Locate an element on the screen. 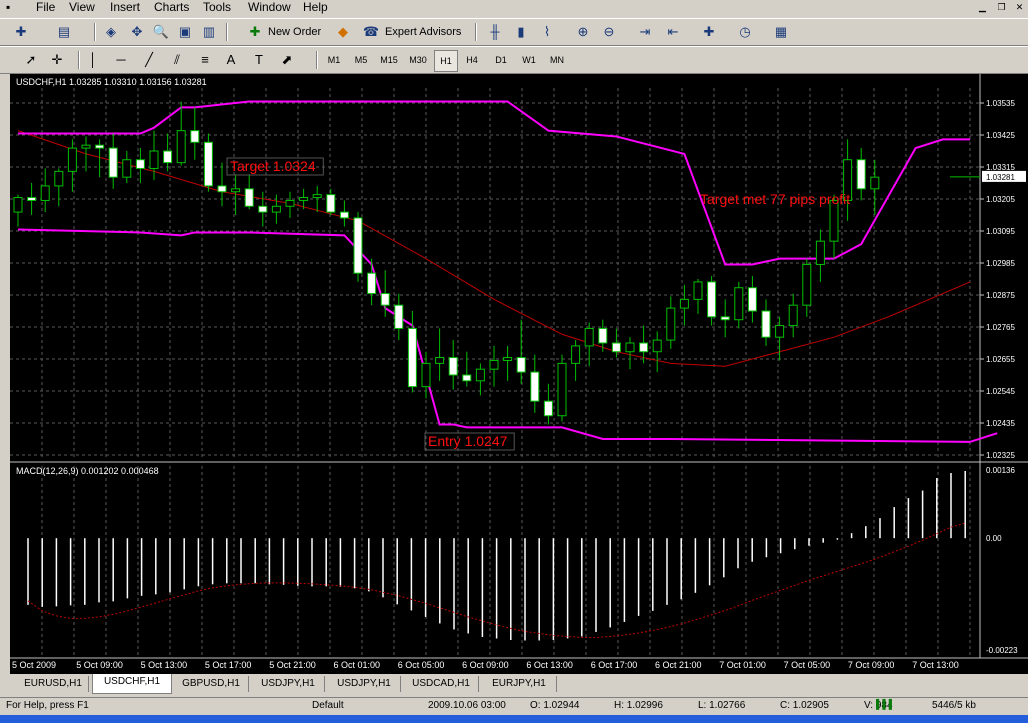 Image resolution: width=1028 pixels, height=723 pixels. tab-usdcad: USDCAD,H1 is located at coordinates (441, 684).